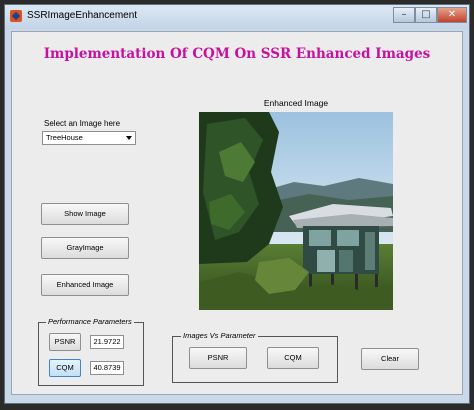 The image size is (474, 410). I want to click on minimize-button: –, so click(404, 15).